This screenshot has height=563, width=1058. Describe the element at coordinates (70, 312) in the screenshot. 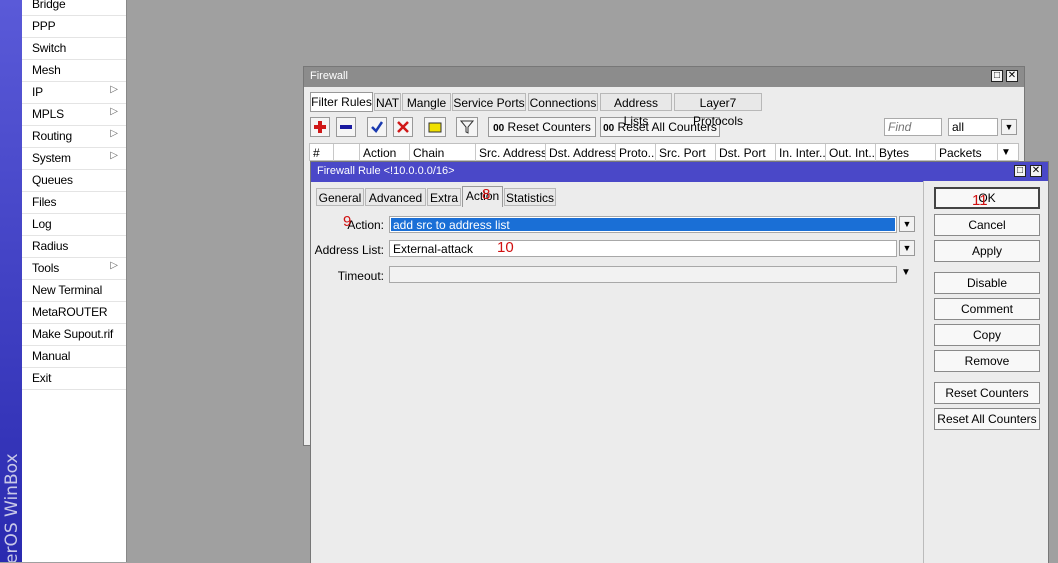

I see `menu-item-label: MetaROUTER` at that location.